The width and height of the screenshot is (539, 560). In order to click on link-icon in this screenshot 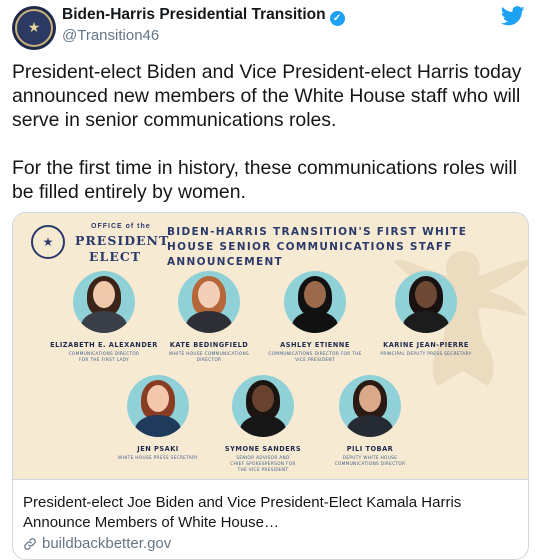, I will do `click(30, 543)`.